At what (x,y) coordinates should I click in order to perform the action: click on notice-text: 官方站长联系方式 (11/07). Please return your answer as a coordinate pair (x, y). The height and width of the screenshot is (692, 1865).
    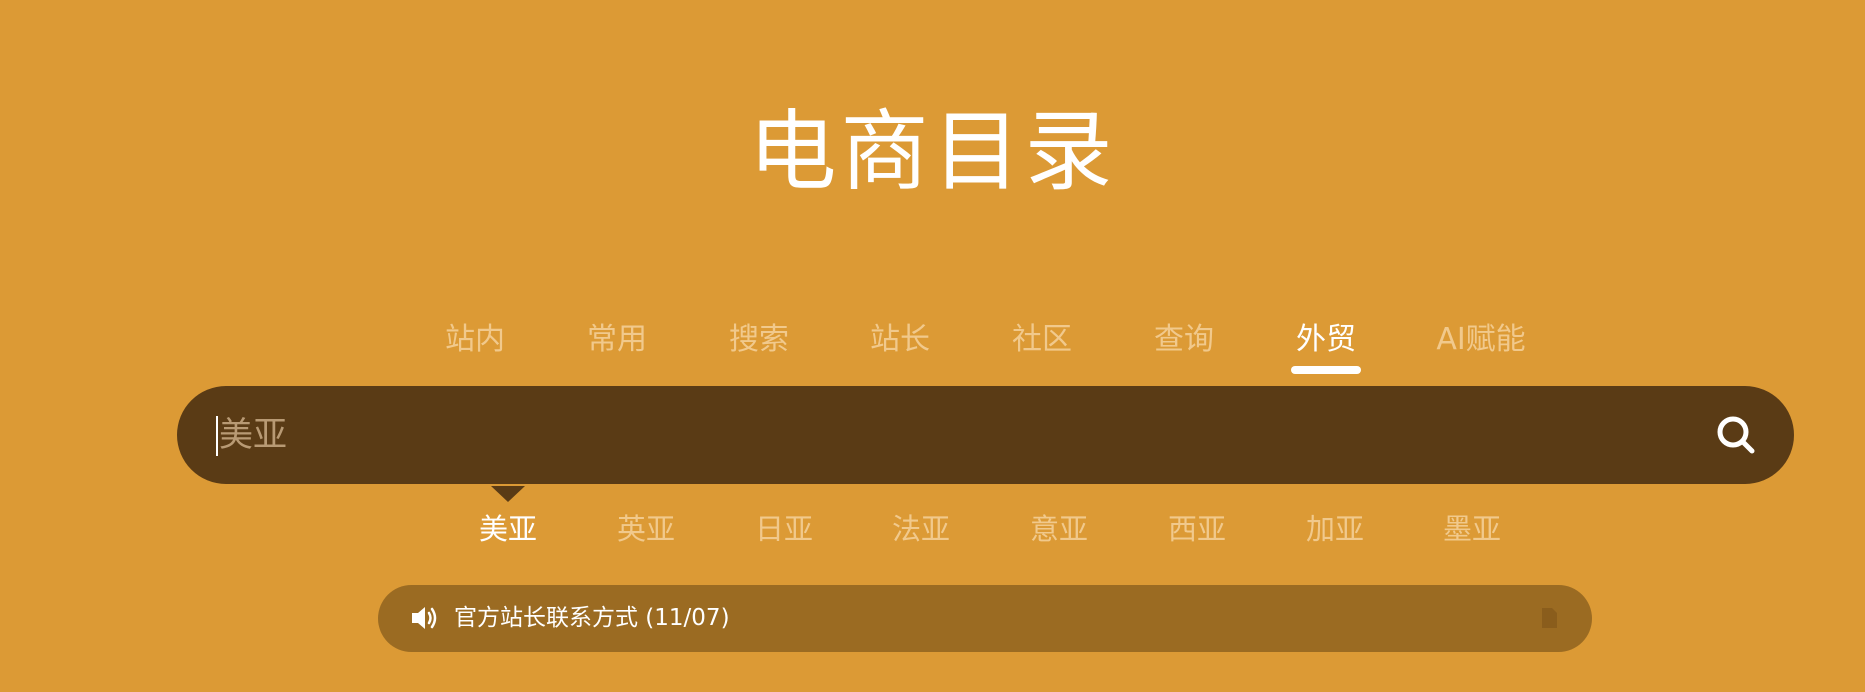
    Looking at the image, I should click on (592, 618).